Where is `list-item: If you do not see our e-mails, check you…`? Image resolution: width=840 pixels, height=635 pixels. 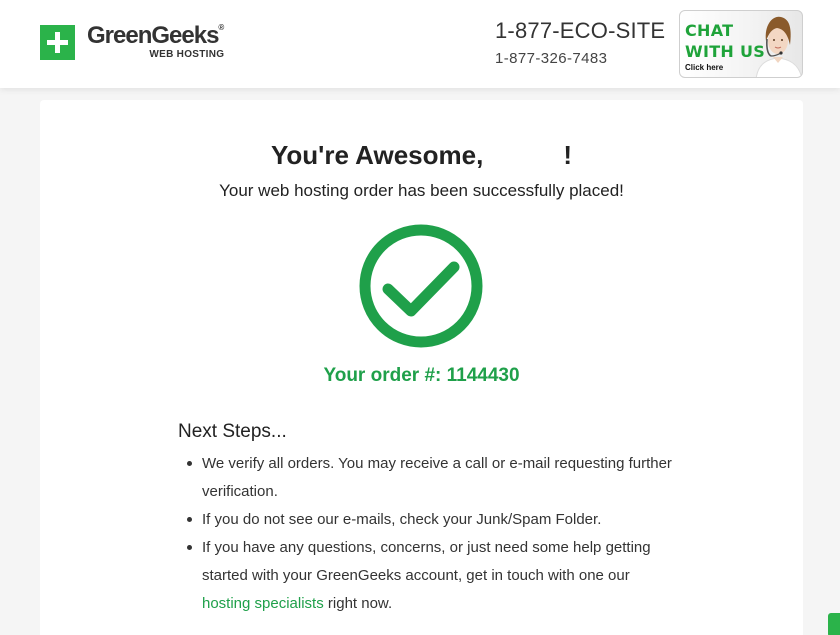
list-item: If you do not see our e-mails, check you… is located at coordinates (432, 520).